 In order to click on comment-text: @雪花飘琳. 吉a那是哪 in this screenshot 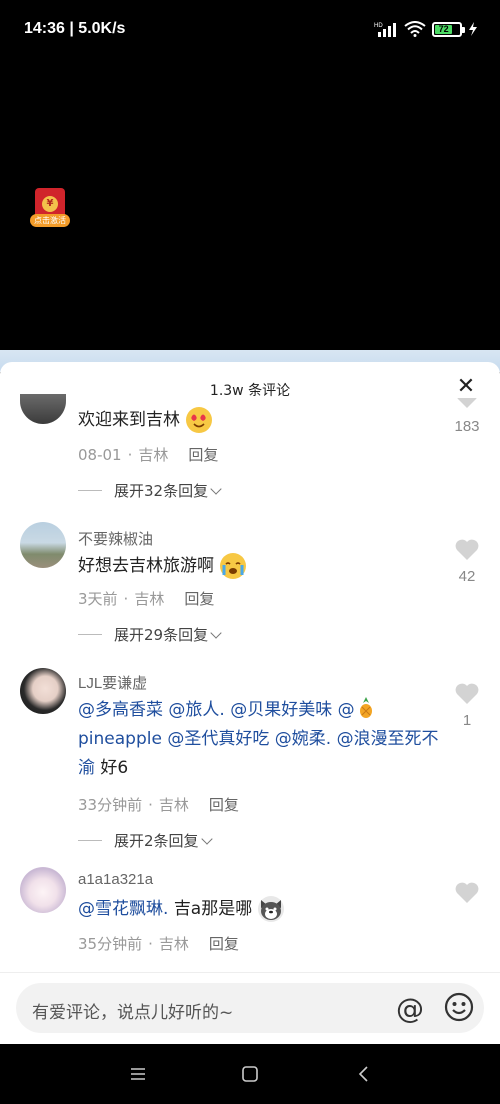, I will do `click(263, 909)`.